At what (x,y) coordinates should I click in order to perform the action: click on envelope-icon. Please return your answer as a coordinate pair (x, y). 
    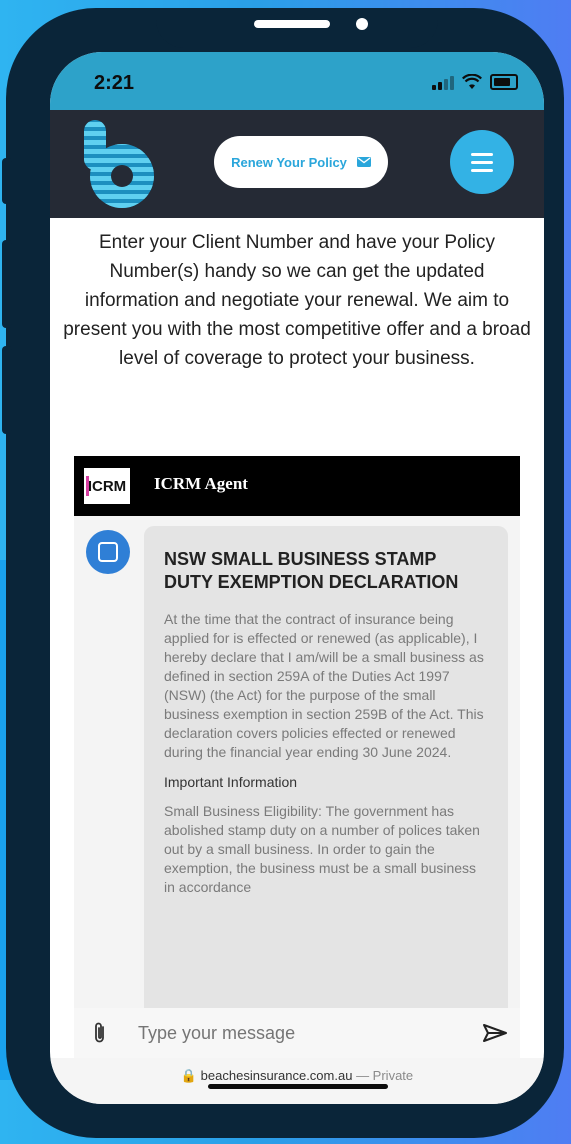
    Looking at the image, I should click on (363, 162).